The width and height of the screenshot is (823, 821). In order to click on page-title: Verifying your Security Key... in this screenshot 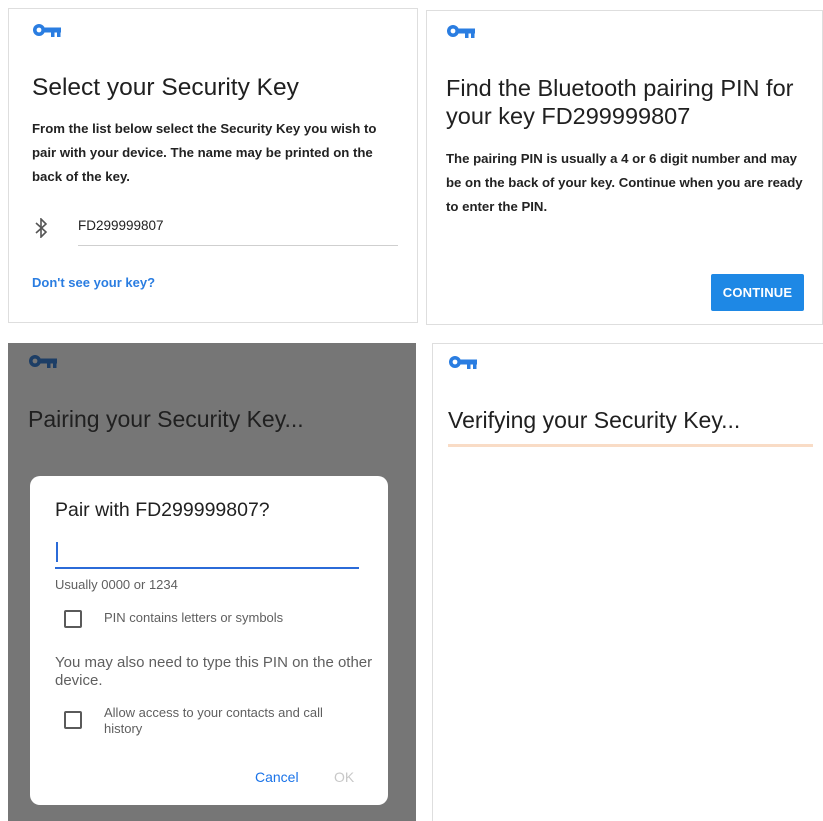, I will do `click(594, 420)`.